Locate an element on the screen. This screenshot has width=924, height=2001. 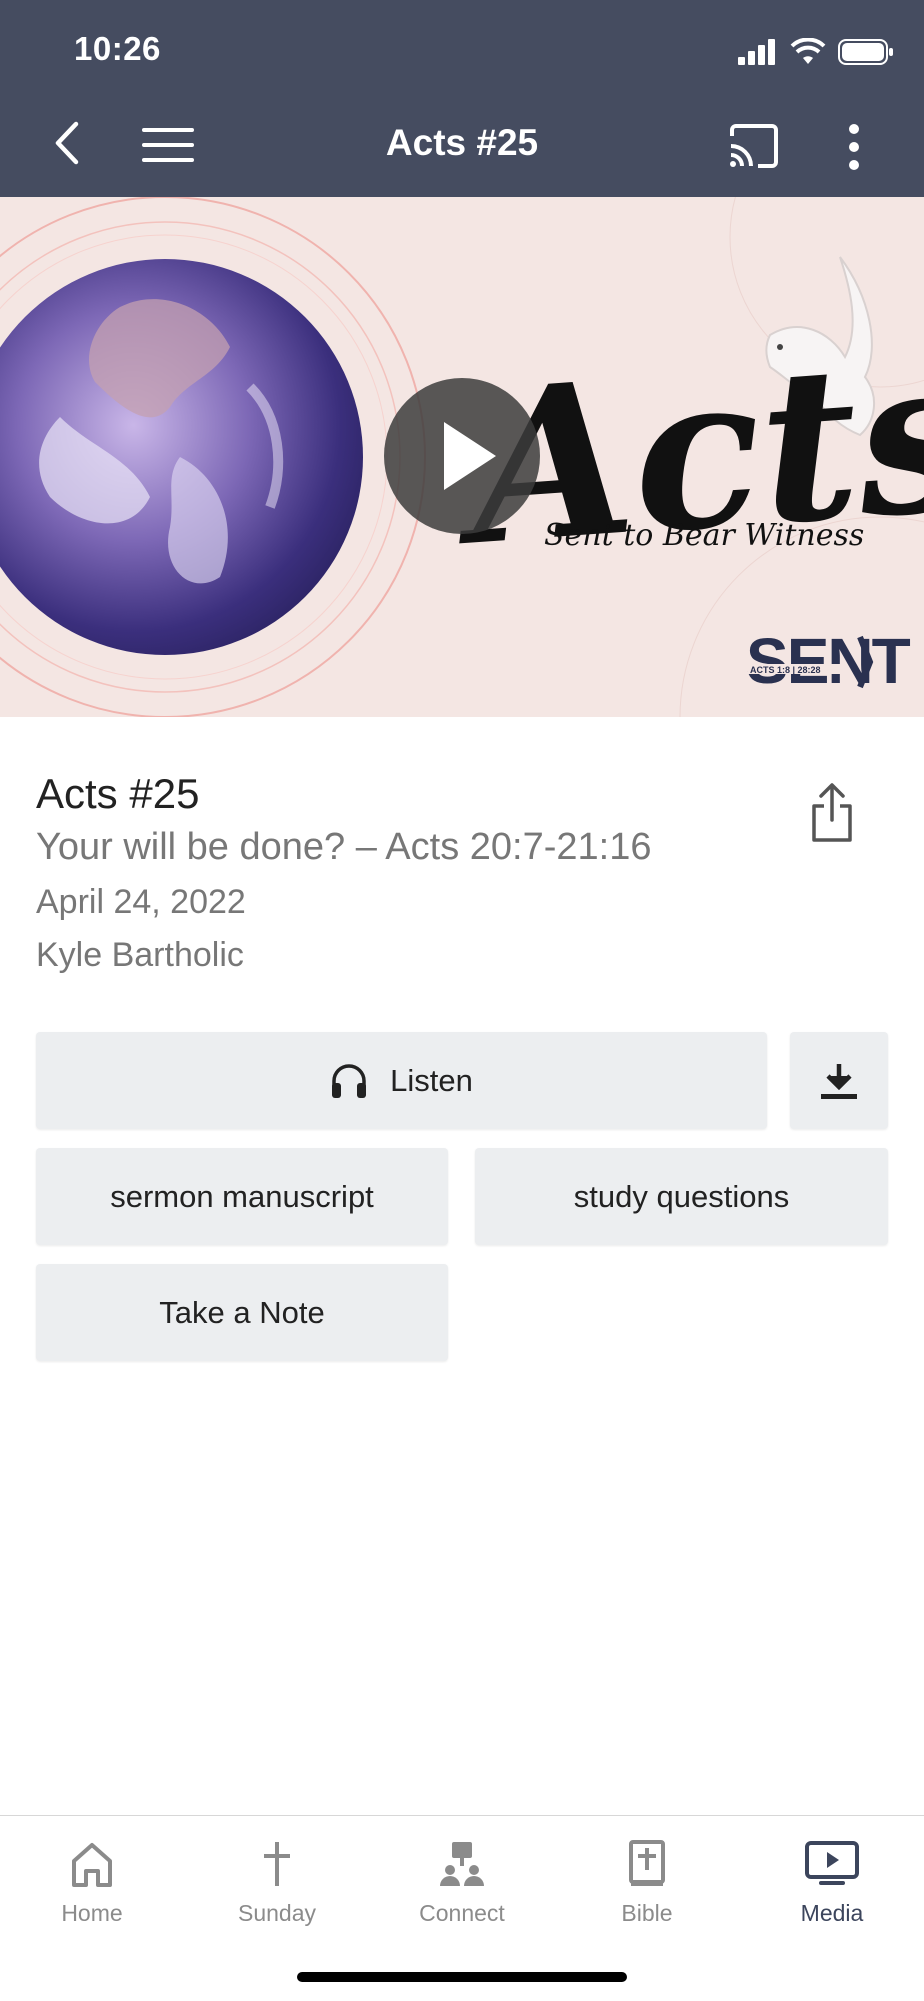
play-button is located at coordinates (462, 456).